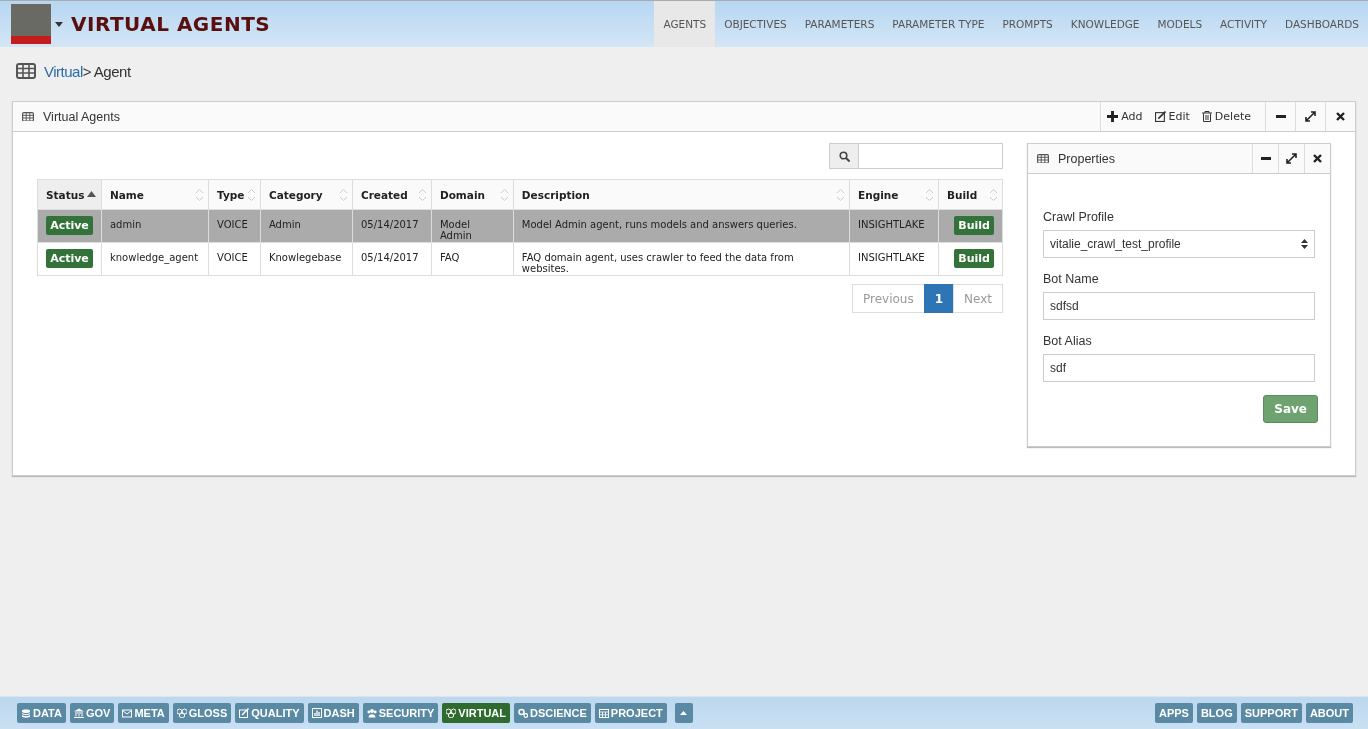 The height and width of the screenshot is (729, 1368). What do you see at coordinates (78, 713) in the screenshot?
I see `bank-icon` at bounding box center [78, 713].